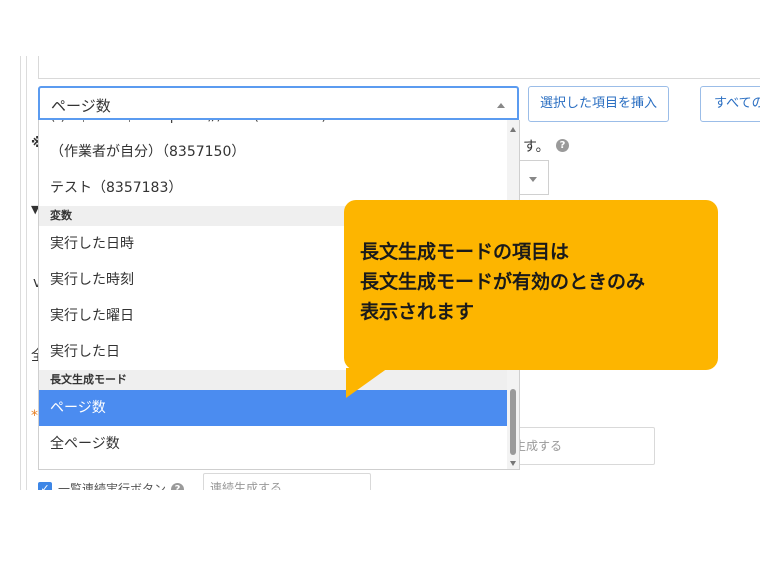  What do you see at coordinates (465, 252) in the screenshot?
I see `callout-line: 長文生成モードの項目は` at bounding box center [465, 252].